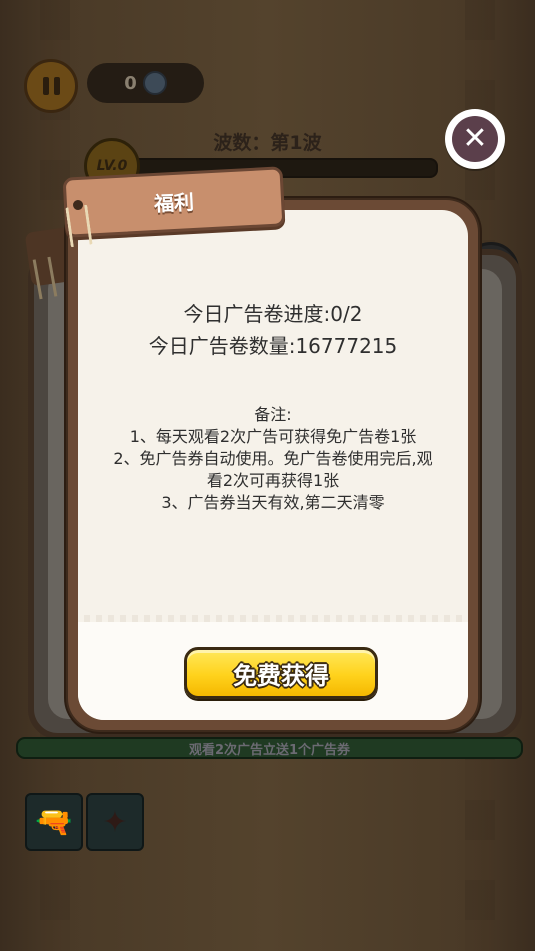 The height and width of the screenshot is (951, 535). I want to click on note-line: 1、每天观看2次广告可获得免广告卷1张, so click(273, 436).